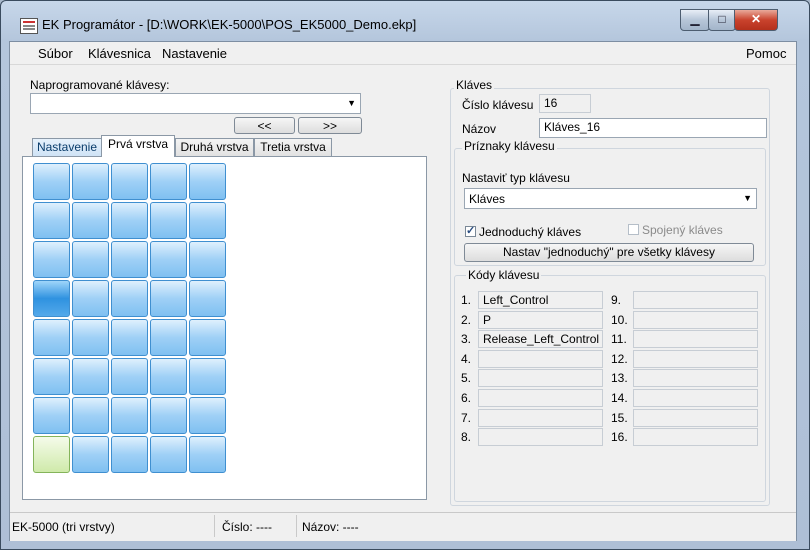  Describe the element at coordinates (138, 146) in the screenshot. I see `tab-prva-vrstva: Prvá vrstva` at that location.